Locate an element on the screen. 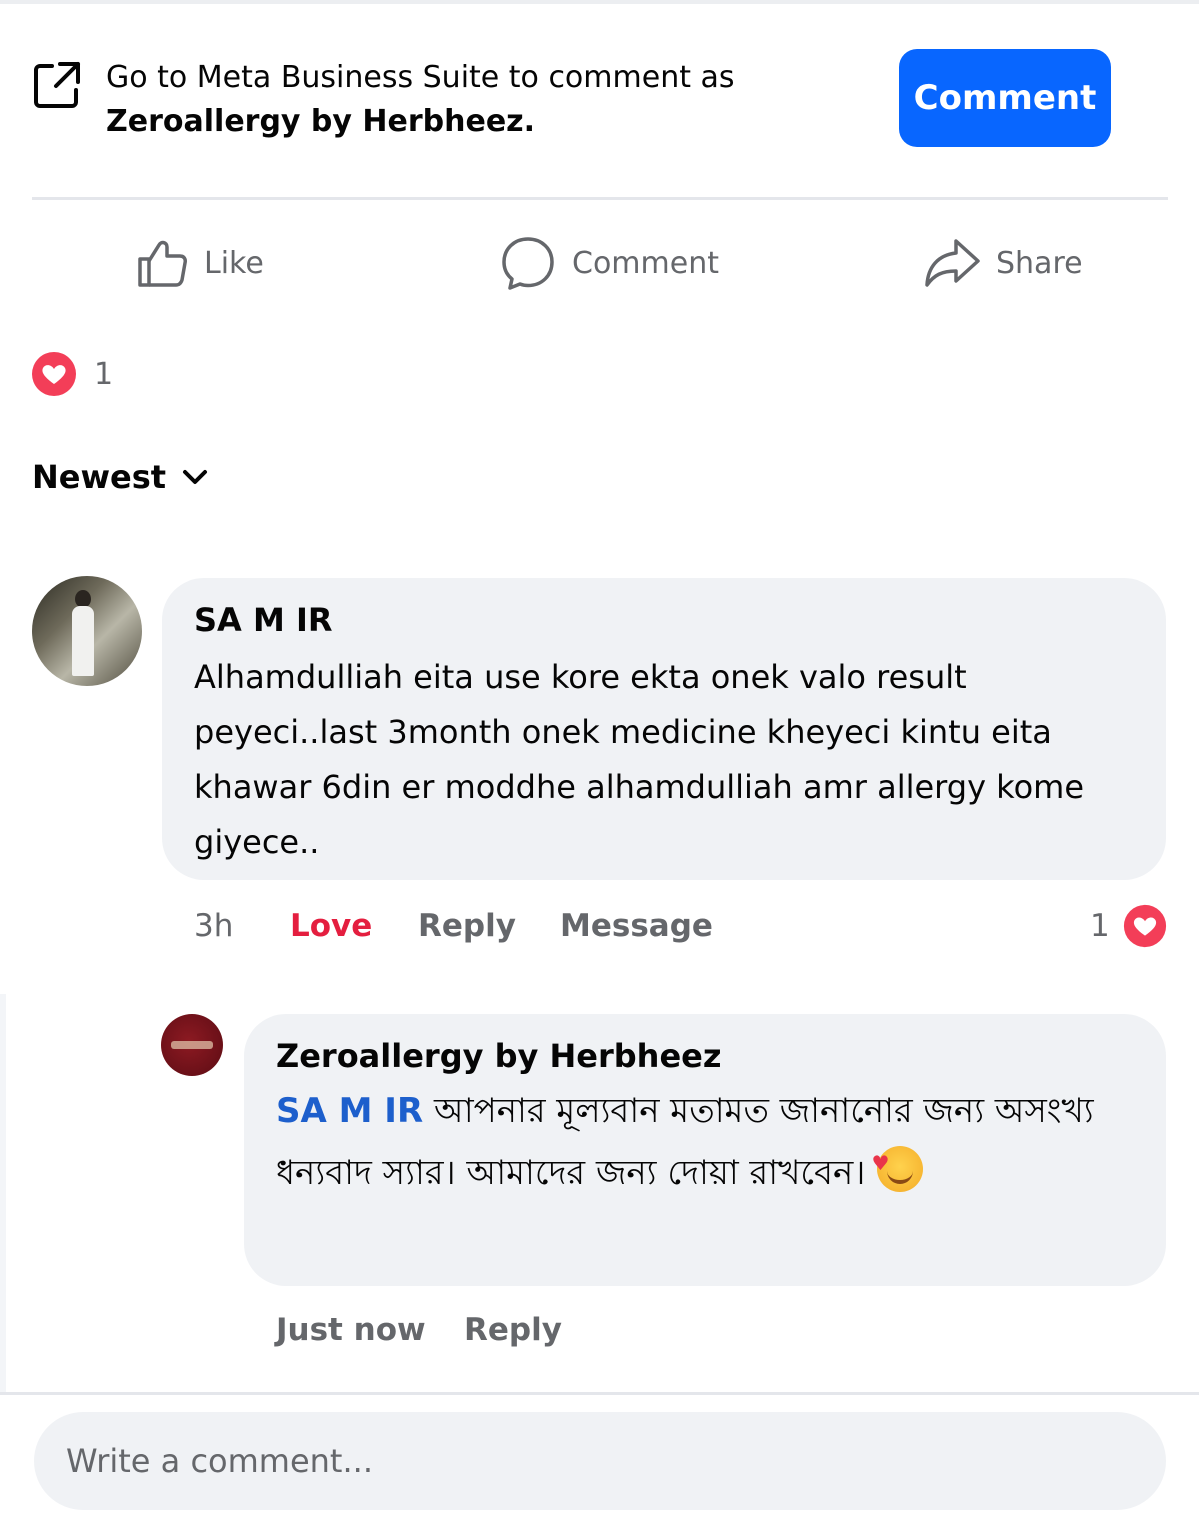  smiling-face-with-hearts-icon is located at coordinates (897, 1163).